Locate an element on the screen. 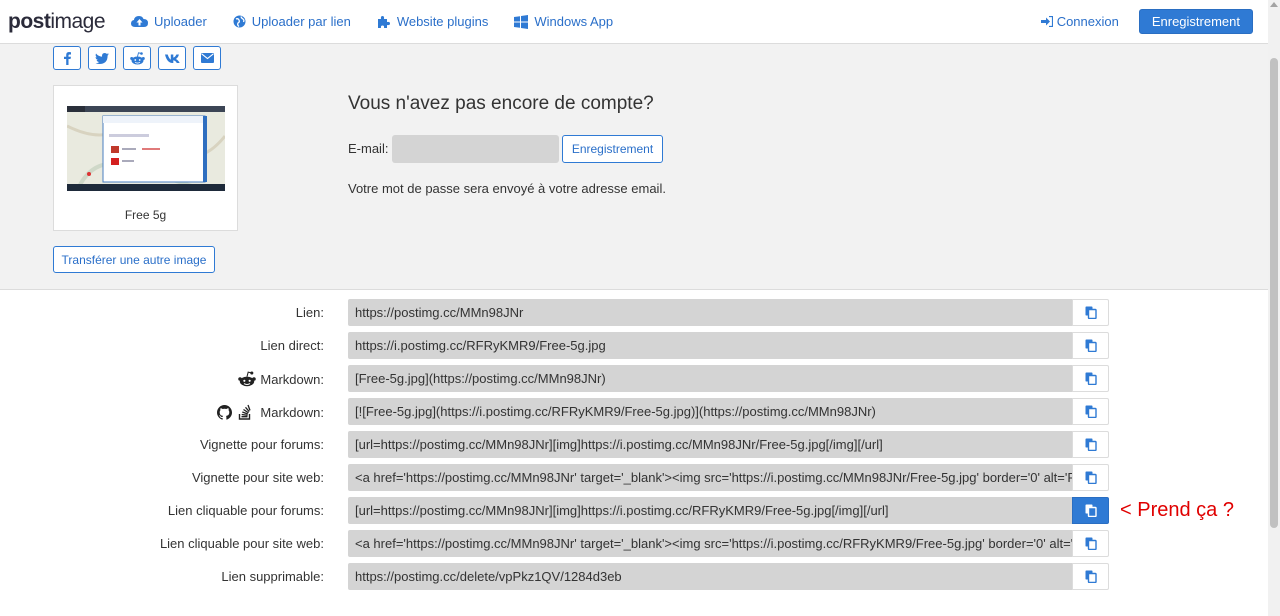 The image size is (1280, 616). link-label: Lien direct: is located at coordinates (292, 345).